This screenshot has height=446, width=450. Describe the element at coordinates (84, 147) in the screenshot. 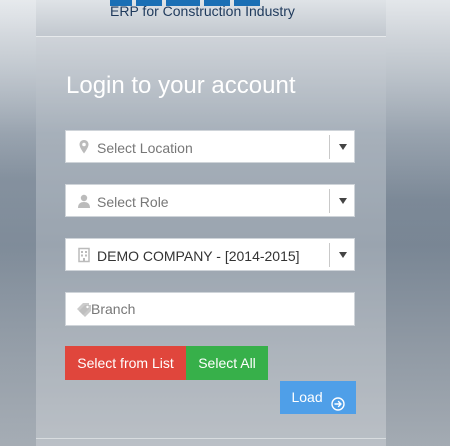

I see `map-marker-icon` at that location.